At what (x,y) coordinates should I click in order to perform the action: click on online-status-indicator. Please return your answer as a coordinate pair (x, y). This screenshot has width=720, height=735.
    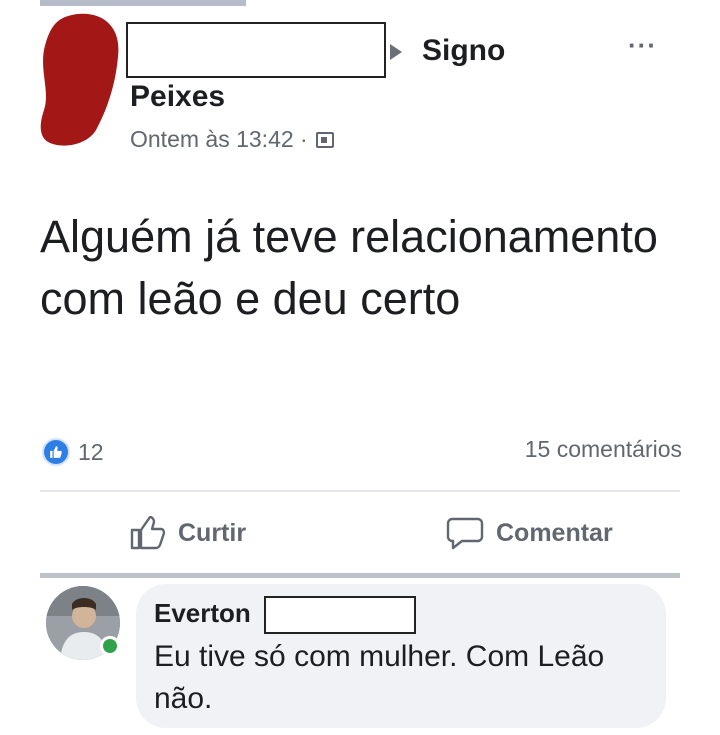
    Looking at the image, I should click on (110, 646).